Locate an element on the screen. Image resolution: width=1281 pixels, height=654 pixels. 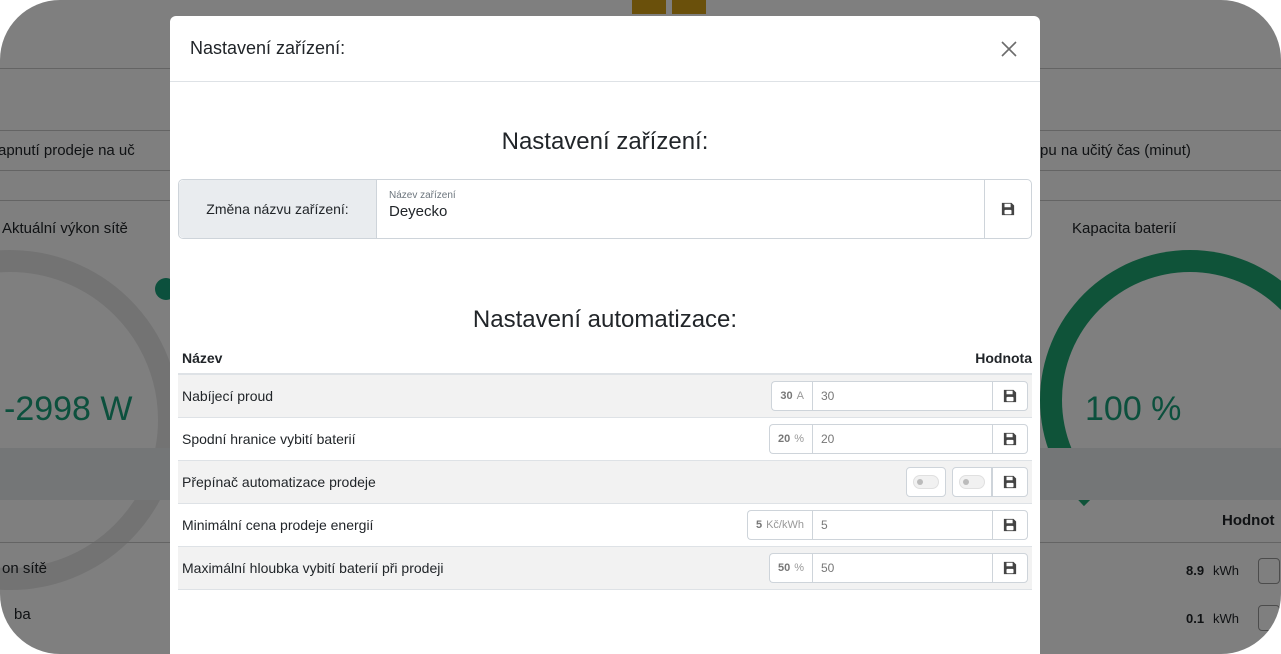
automation-table-header: Název Hodnota is located at coordinates (605, 359).